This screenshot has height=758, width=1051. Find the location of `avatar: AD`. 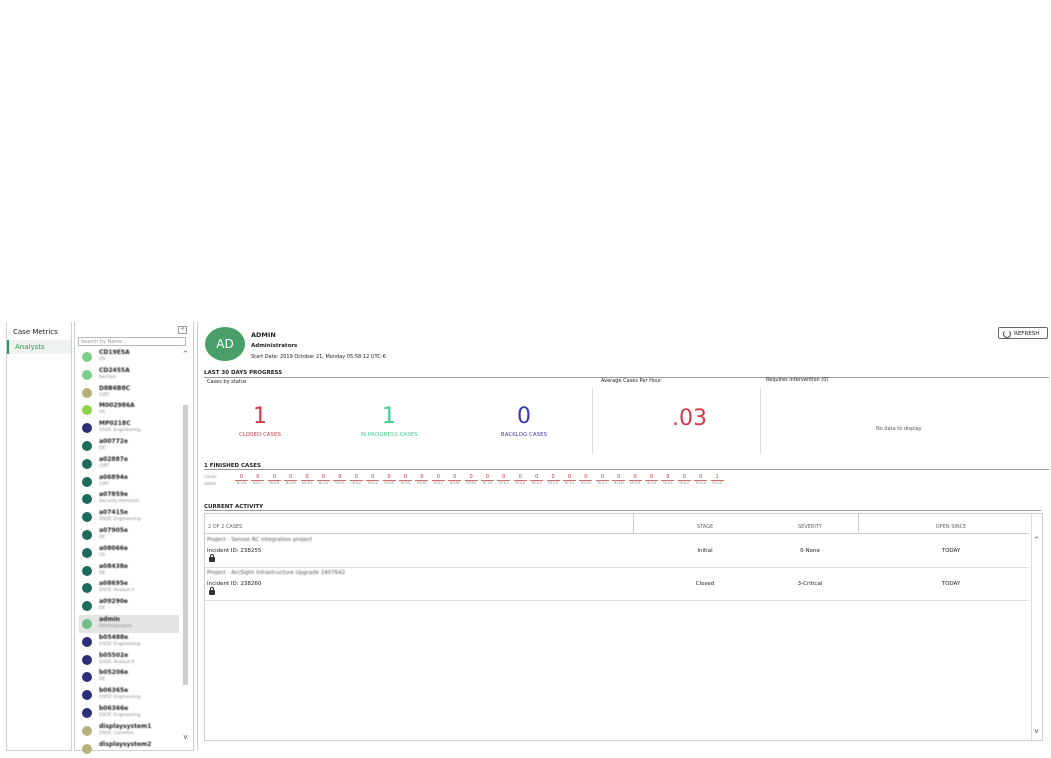

avatar: AD is located at coordinates (225, 344).